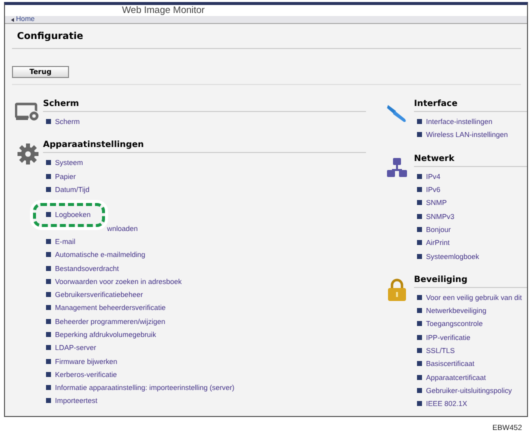  I want to click on section-heading: Netwerk, so click(470, 160).